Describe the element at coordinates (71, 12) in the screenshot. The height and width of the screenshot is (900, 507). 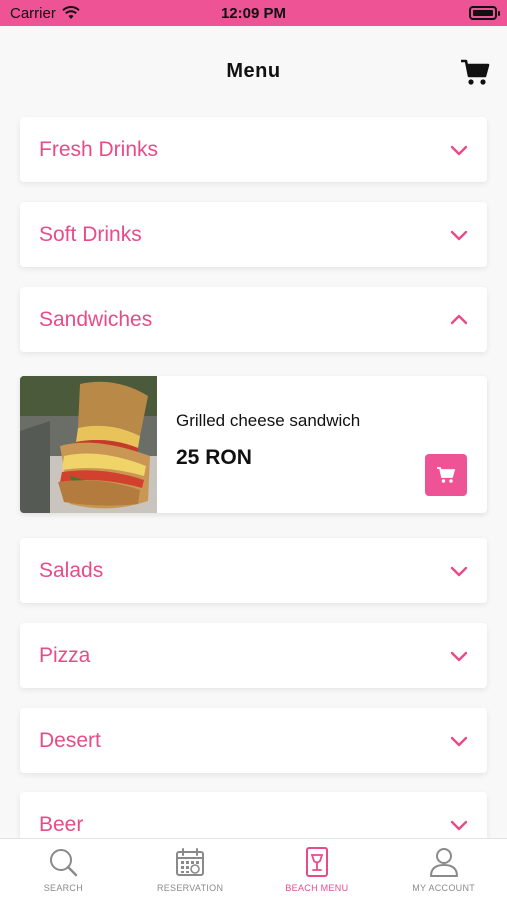
I see `wifi-icon` at that location.